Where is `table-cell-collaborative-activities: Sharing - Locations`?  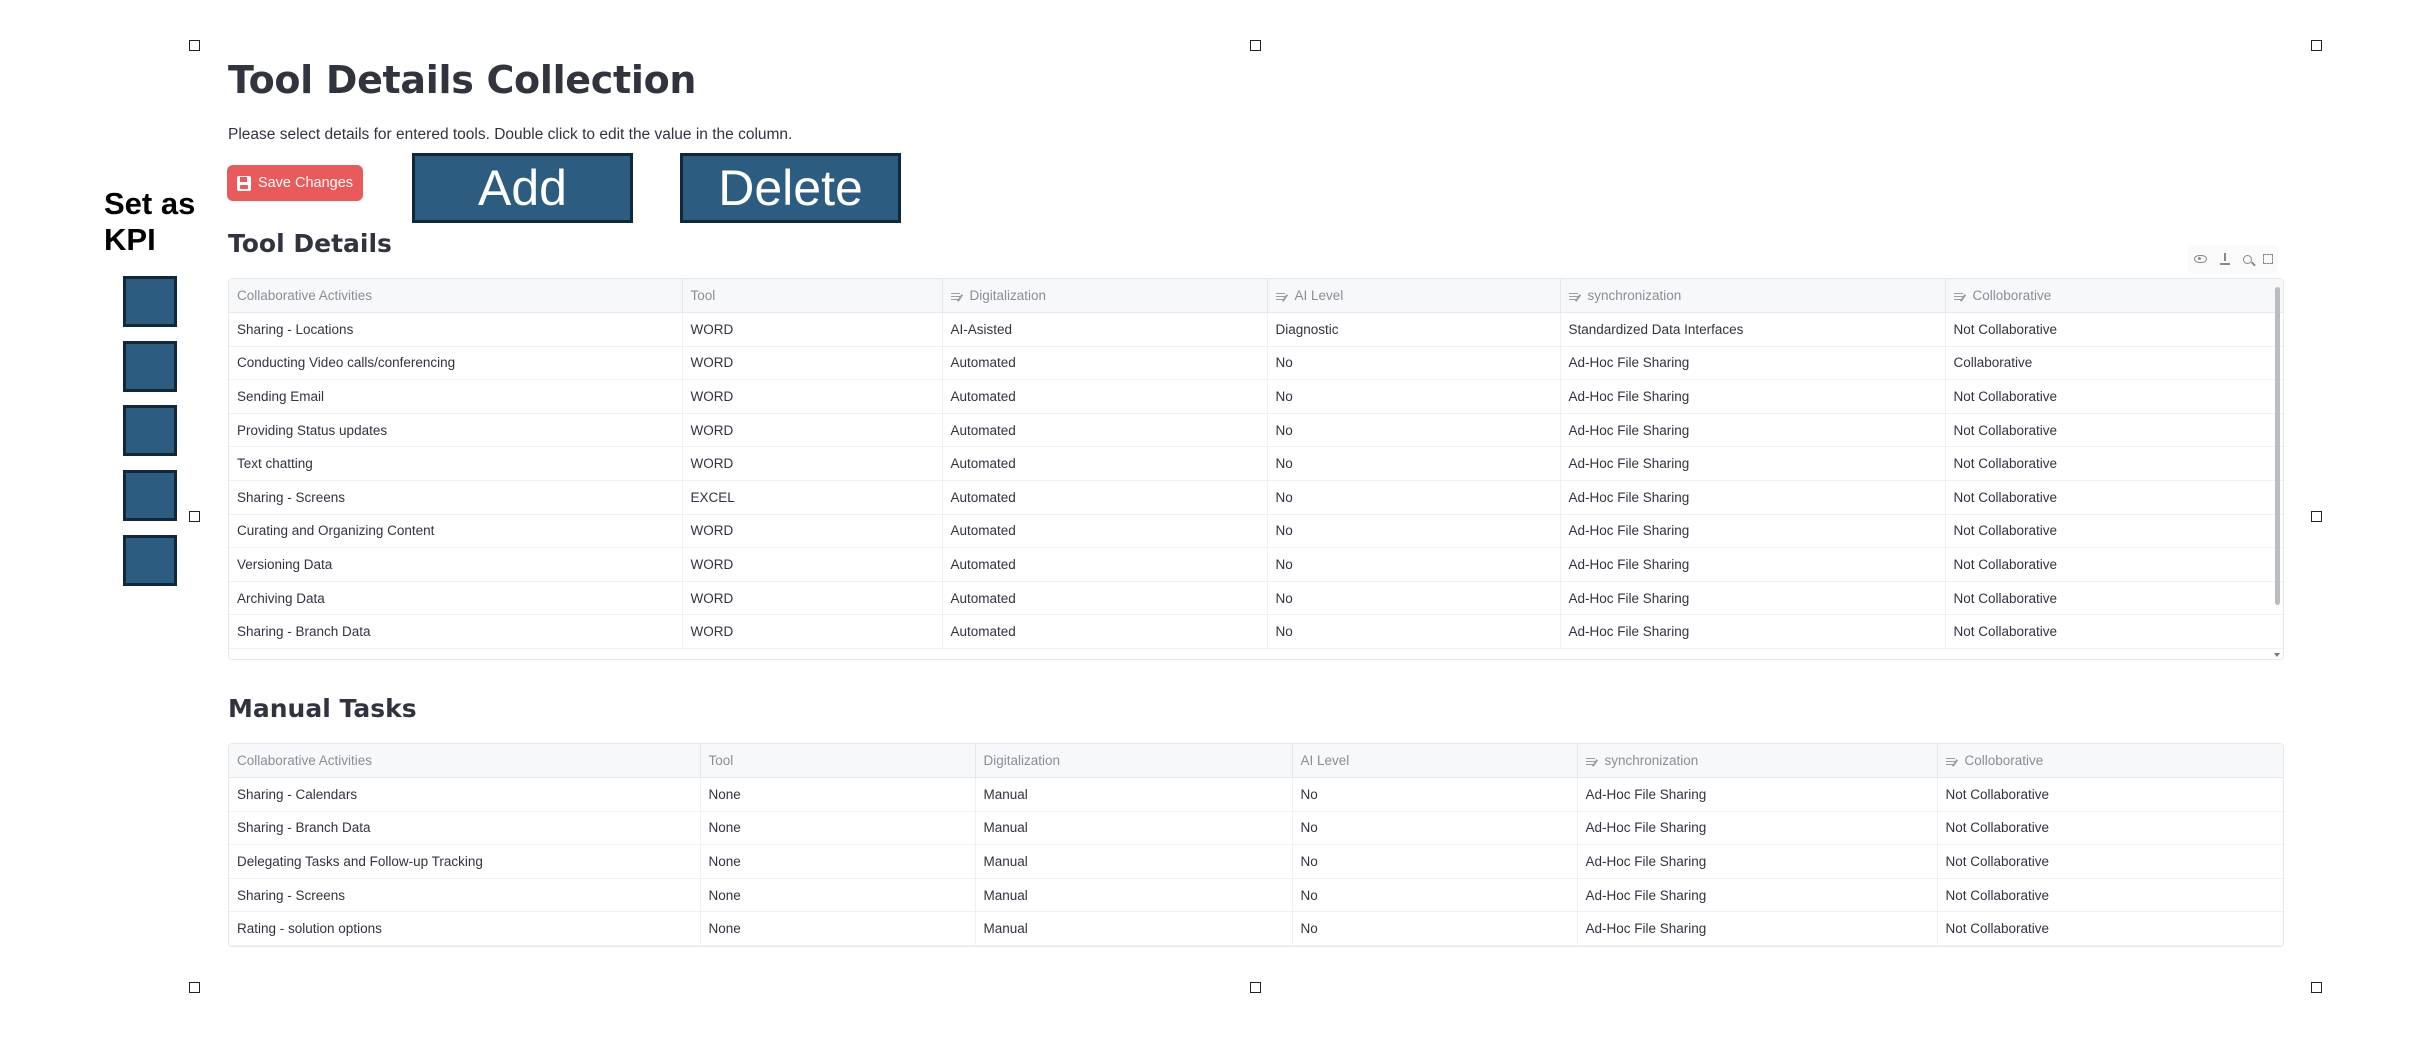
table-cell-collaborative-activities: Sharing - Locations is located at coordinates (456, 329).